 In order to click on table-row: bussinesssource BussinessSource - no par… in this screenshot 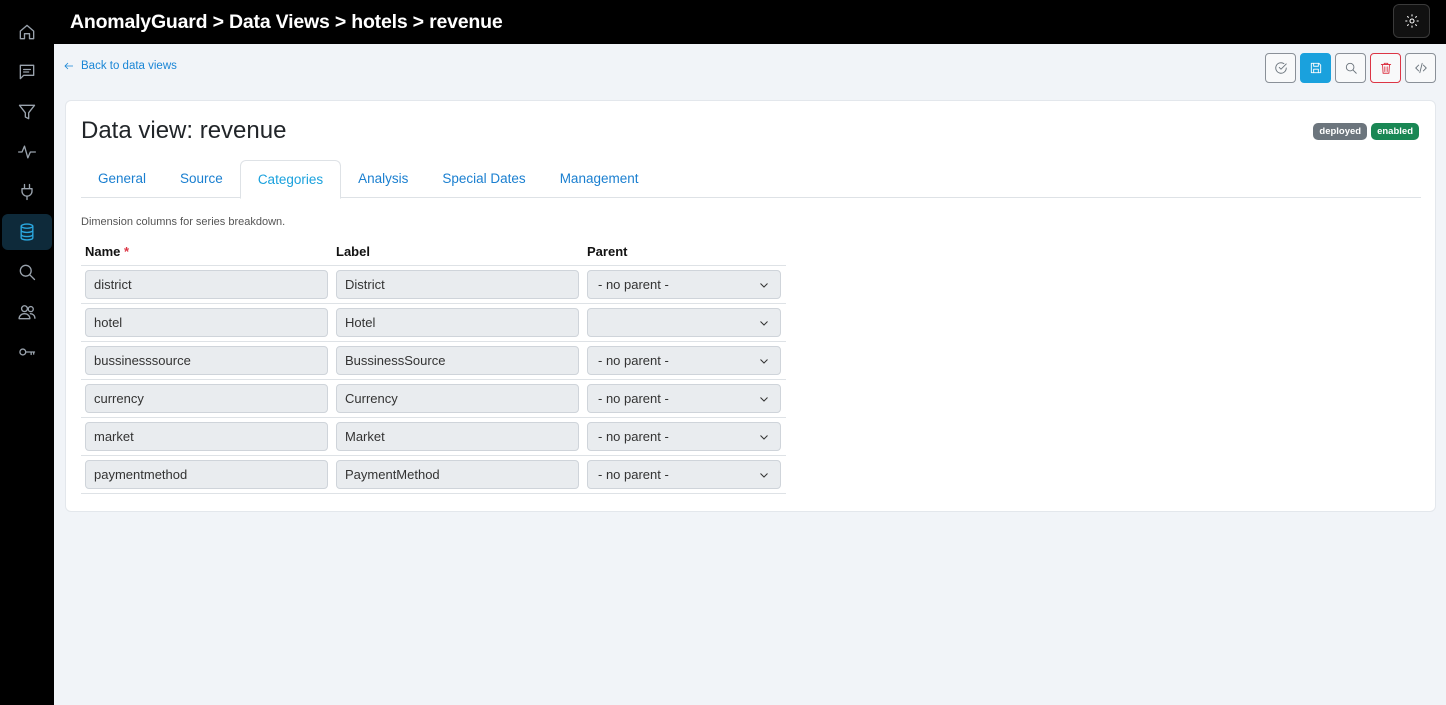, I will do `click(433, 361)`.